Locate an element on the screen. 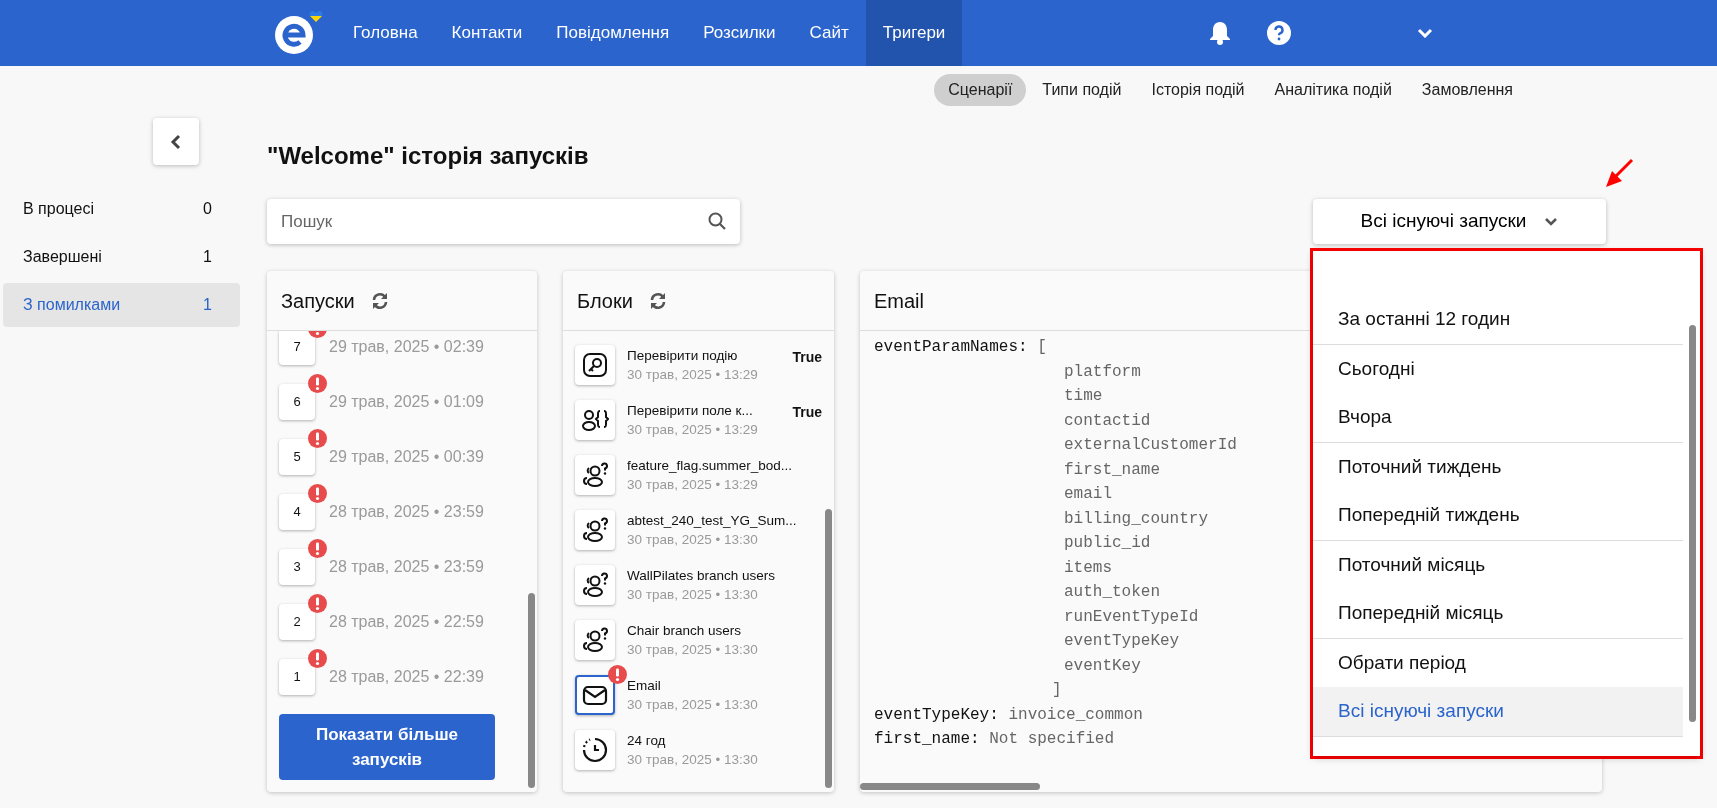 This screenshot has width=1717, height=808. run-number: 4 is located at coordinates (297, 511).